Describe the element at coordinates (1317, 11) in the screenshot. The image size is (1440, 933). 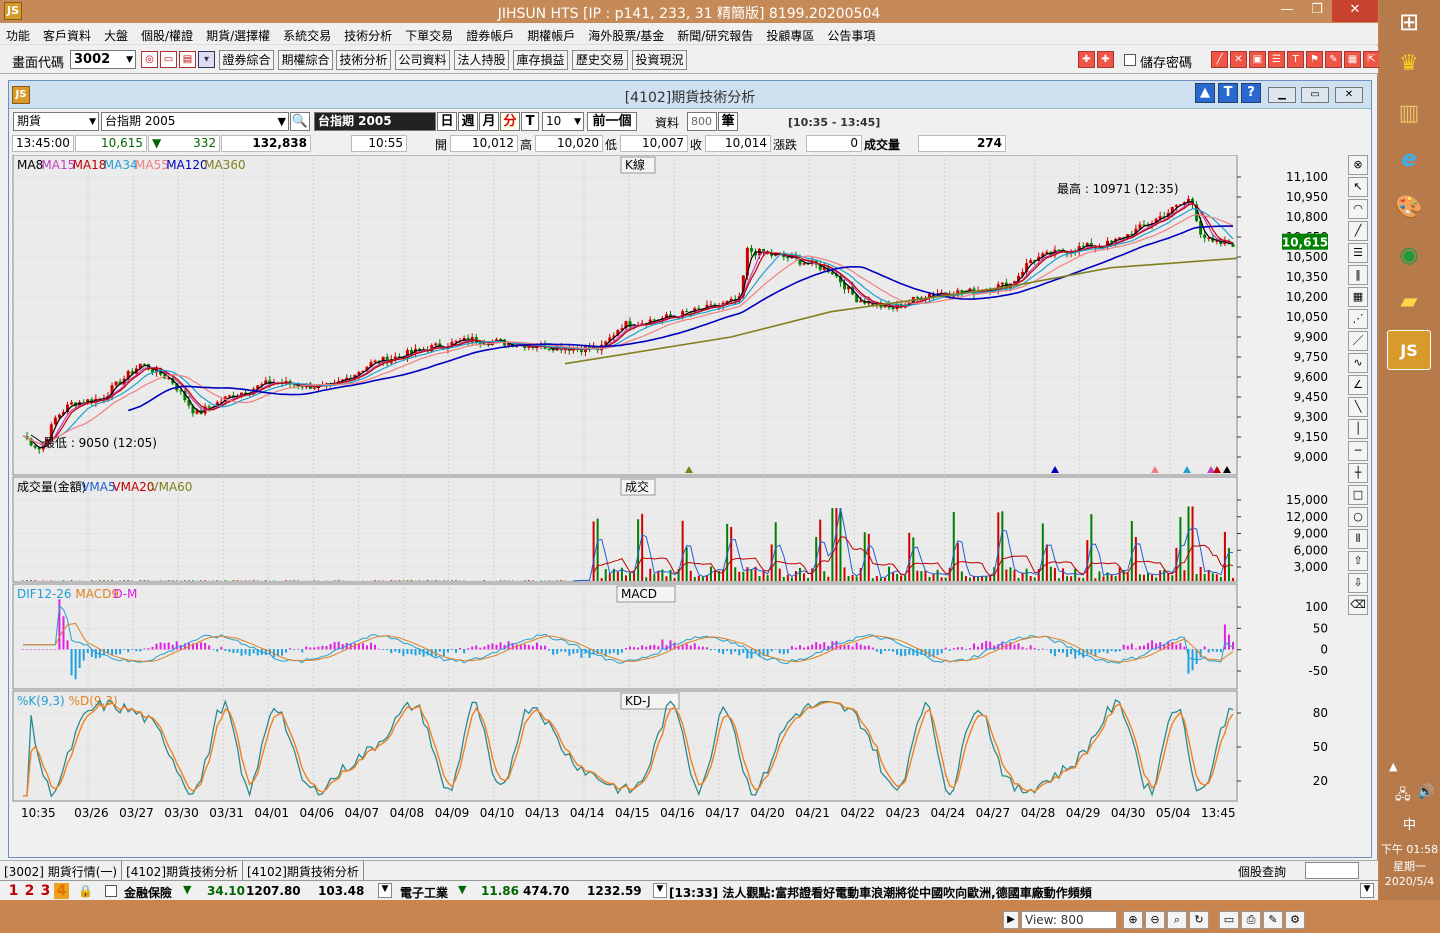
I see `restore-button: ❐` at that location.